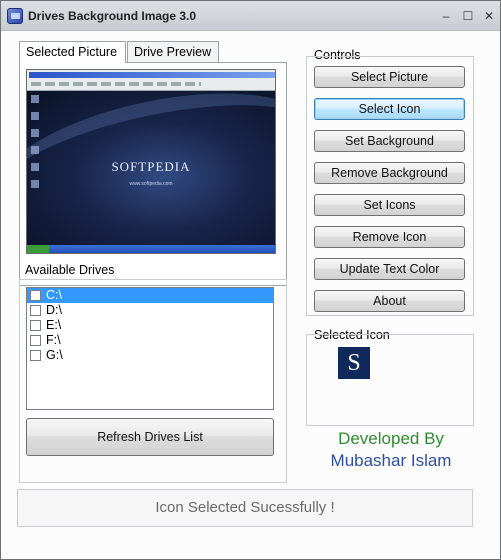 The height and width of the screenshot is (560, 501). Describe the element at coordinates (15, 16) in the screenshot. I see `drive-app-icon` at that location.